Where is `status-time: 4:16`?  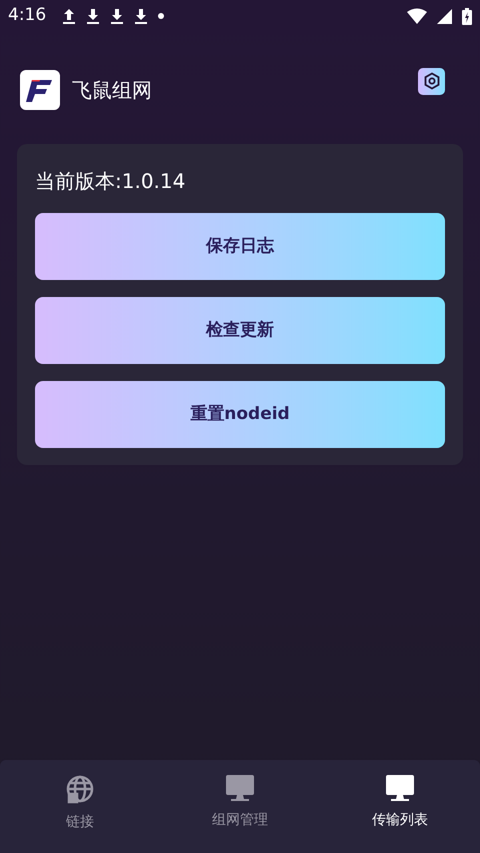
status-time: 4:16 is located at coordinates (27, 16).